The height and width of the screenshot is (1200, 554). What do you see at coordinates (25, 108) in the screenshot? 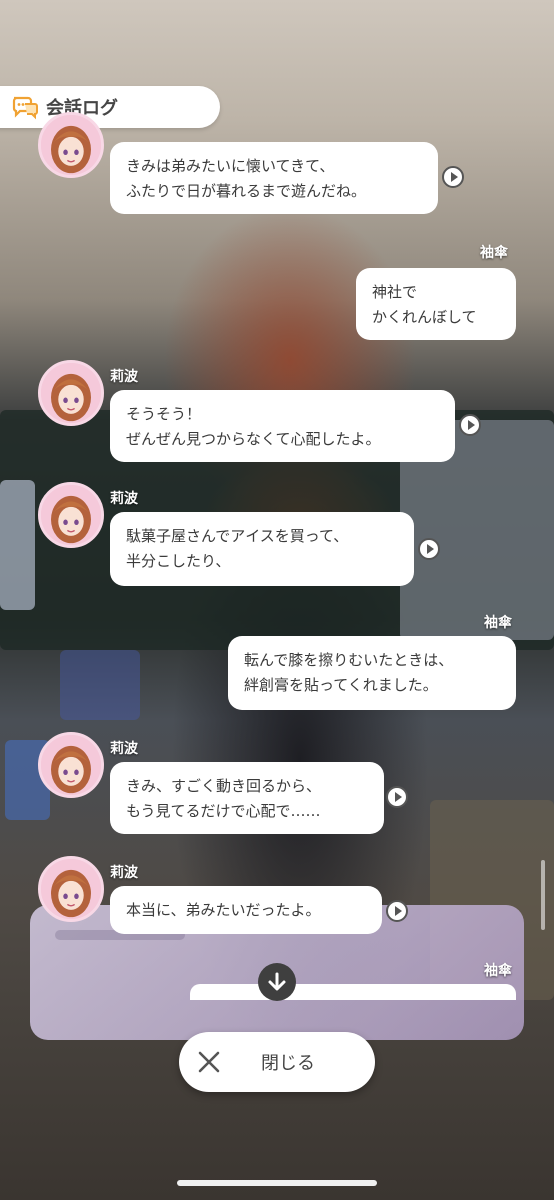
I see `speech-log-icon` at bounding box center [25, 108].